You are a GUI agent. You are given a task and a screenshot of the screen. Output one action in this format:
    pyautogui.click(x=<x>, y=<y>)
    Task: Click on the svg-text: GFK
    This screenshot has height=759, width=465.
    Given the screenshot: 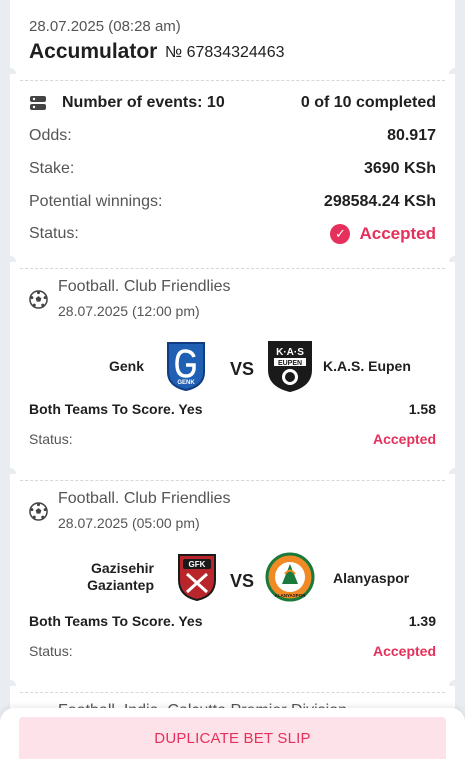 What is the action you would take?
    pyautogui.click(x=197, y=564)
    